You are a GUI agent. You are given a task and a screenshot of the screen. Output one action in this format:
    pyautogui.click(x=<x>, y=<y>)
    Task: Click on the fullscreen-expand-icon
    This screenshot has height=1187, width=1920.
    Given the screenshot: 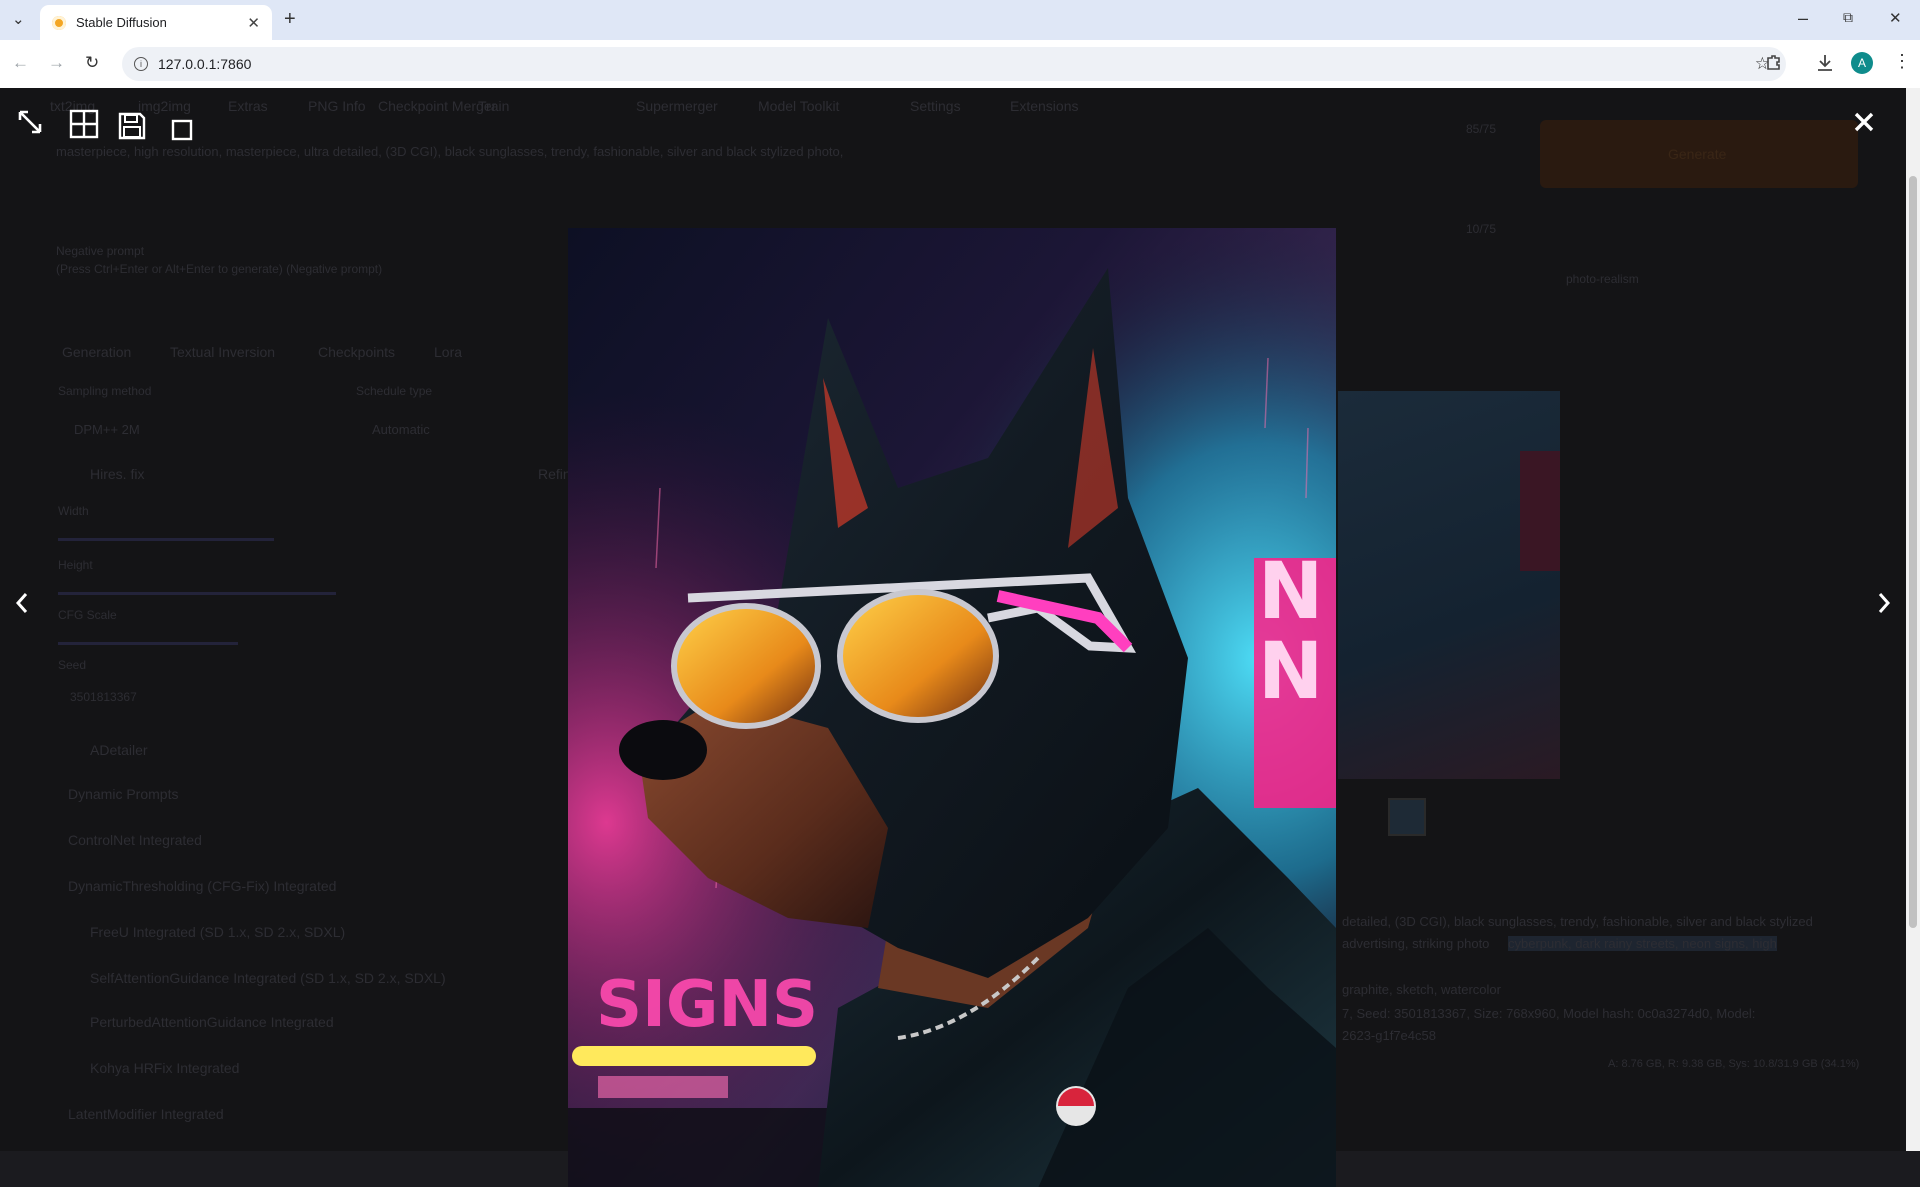 What is the action you would take?
    pyautogui.click(x=30, y=122)
    